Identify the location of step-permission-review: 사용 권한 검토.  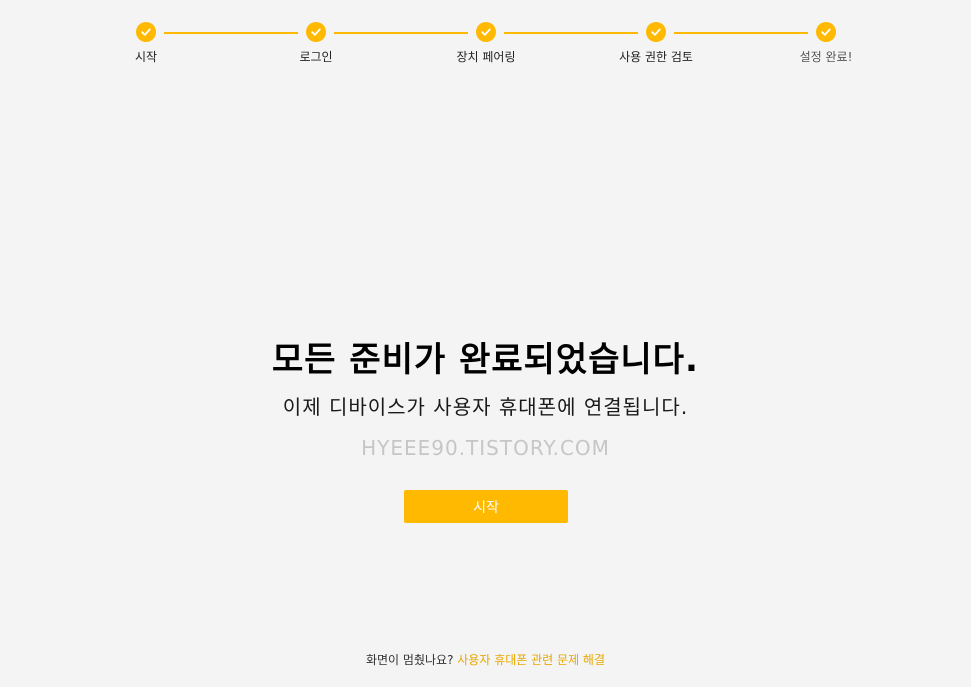
(656, 43).